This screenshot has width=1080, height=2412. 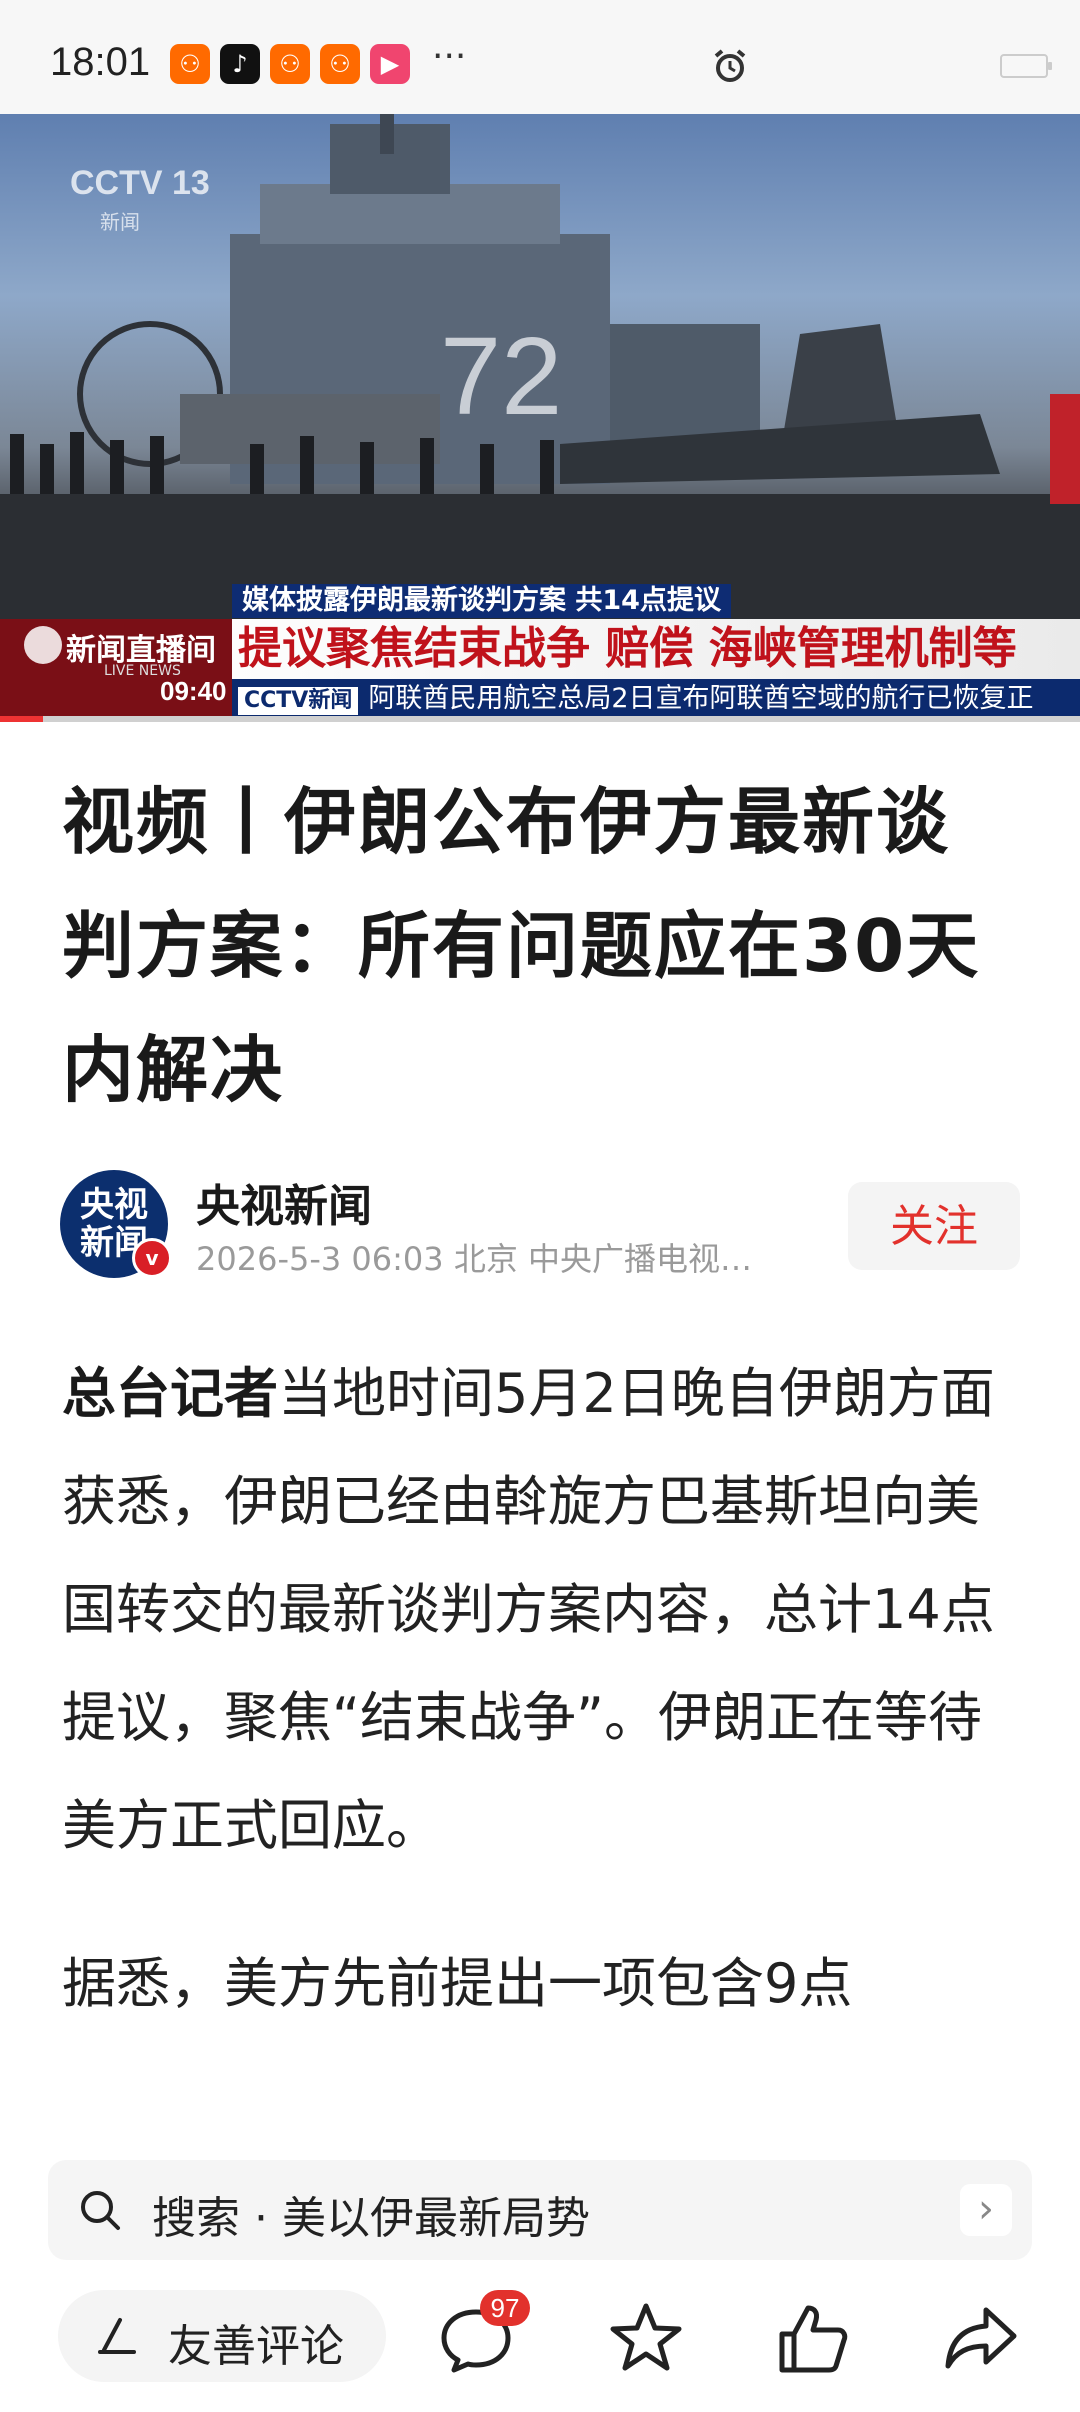 I want to click on notification-icons: ⚇ ♪ ⚇ ⚇ ▶, so click(x=290, y=64).